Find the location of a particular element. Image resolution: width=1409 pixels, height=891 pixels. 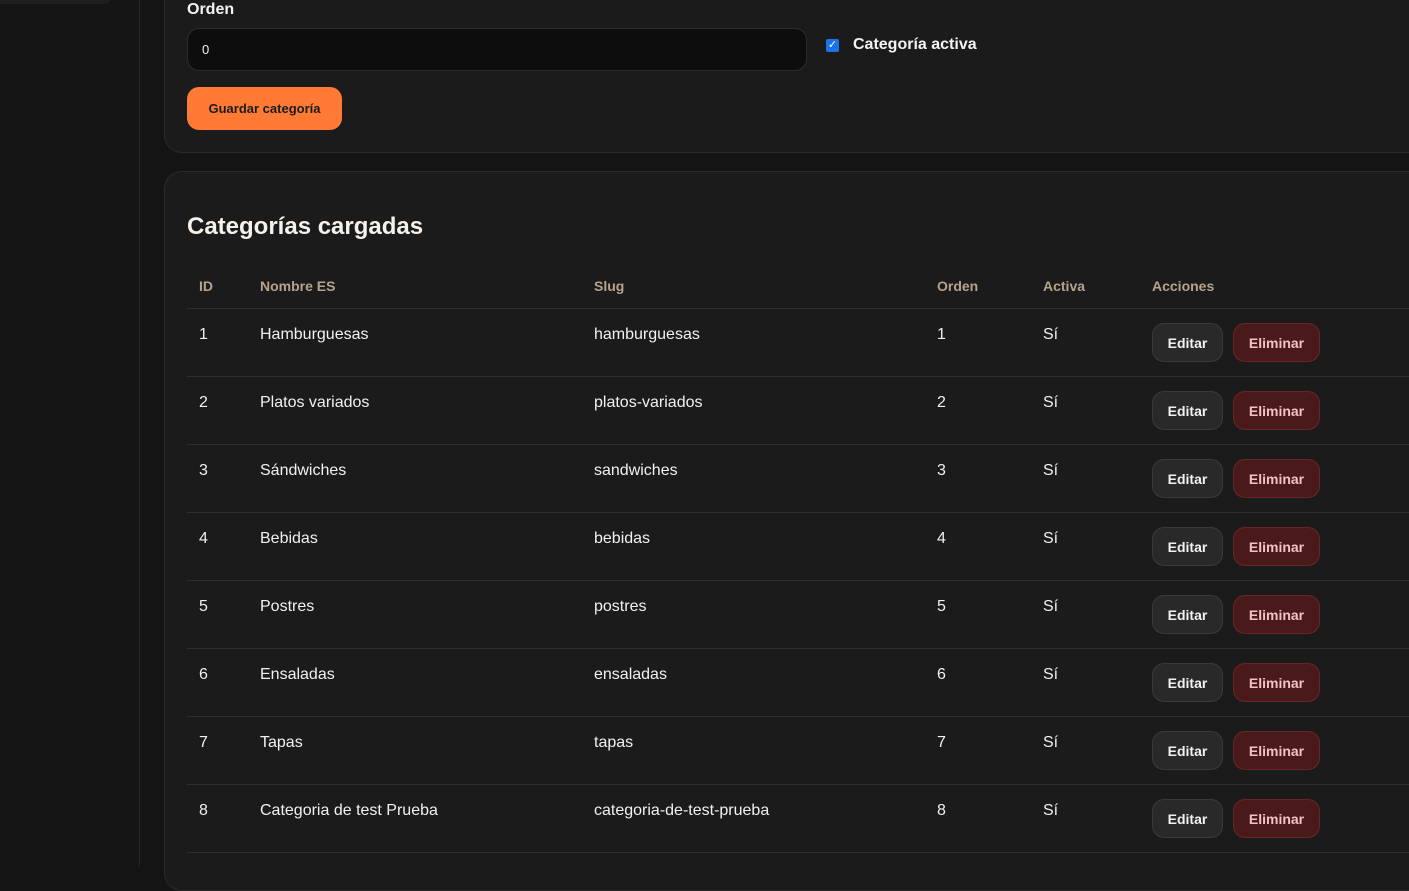

active-checkbox-field: ✓ Categoría activa is located at coordinates (901, 45).